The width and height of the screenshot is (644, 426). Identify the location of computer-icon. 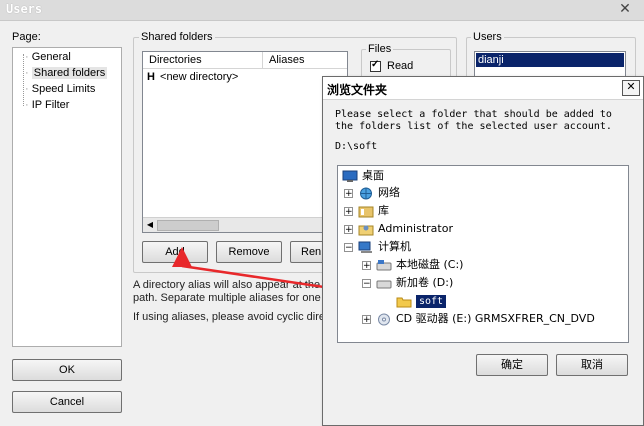
(365, 247).